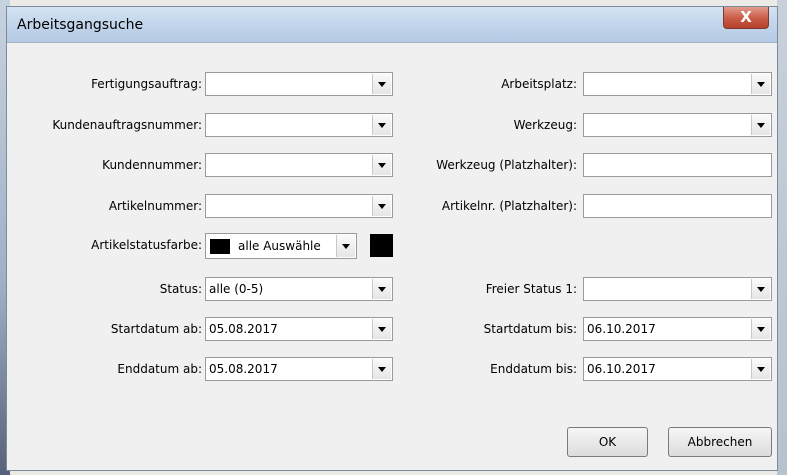 This screenshot has height=475, width=787. Describe the element at coordinates (299, 125) in the screenshot. I see `kundenauftragsnummer-dropdown` at that location.